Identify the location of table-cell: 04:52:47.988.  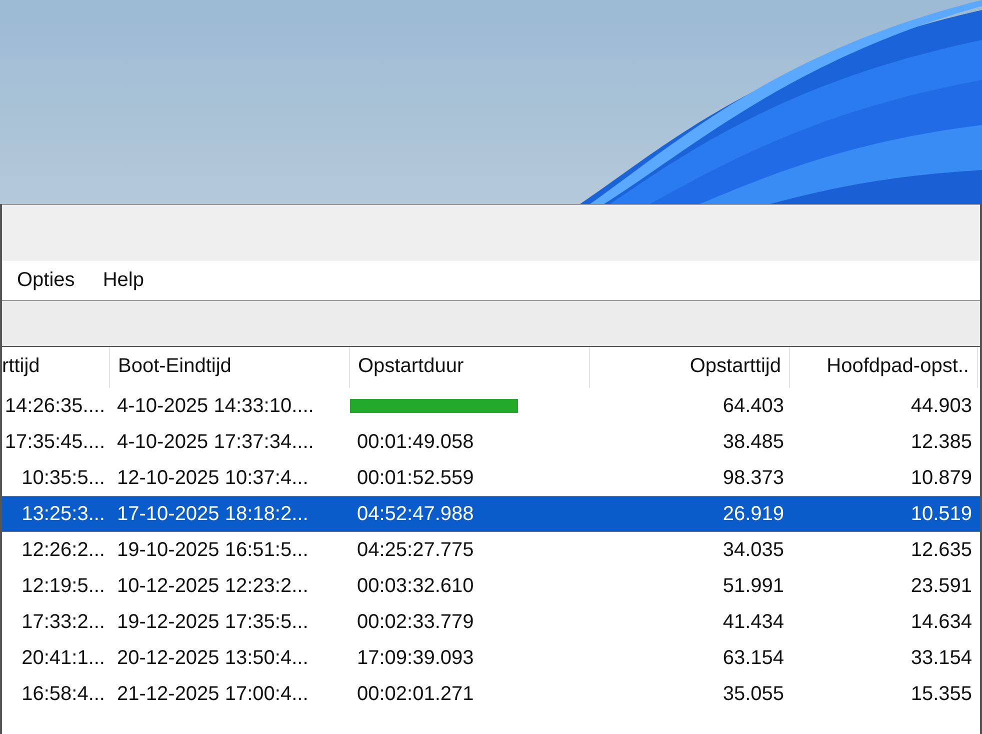
(415, 514).